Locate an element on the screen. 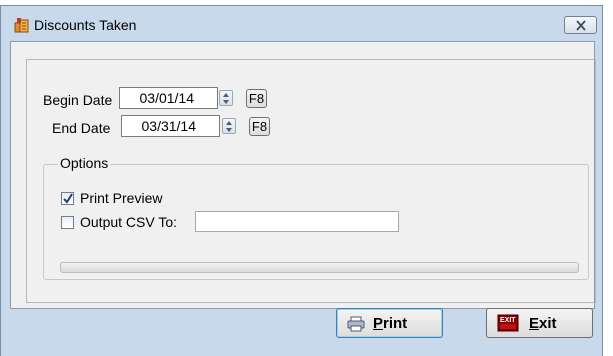 This screenshot has height=356, width=613. print-preview-label: Print Preview is located at coordinates (121, 198).